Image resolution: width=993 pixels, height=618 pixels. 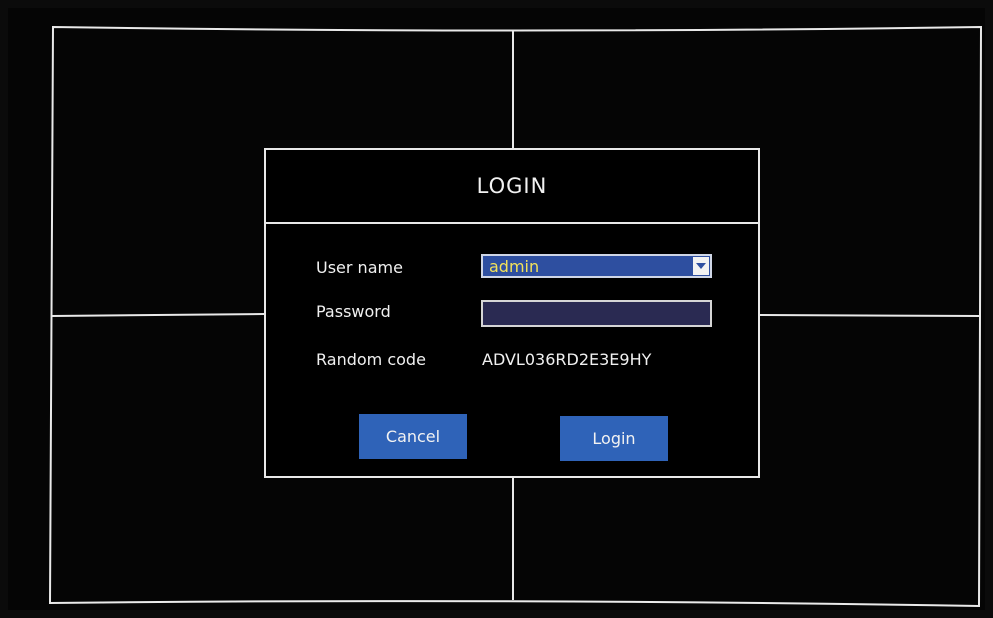 What do you see at coordinates (596, 313) in the screenshot?
I see `password-input` at bounding box center [596, 313].